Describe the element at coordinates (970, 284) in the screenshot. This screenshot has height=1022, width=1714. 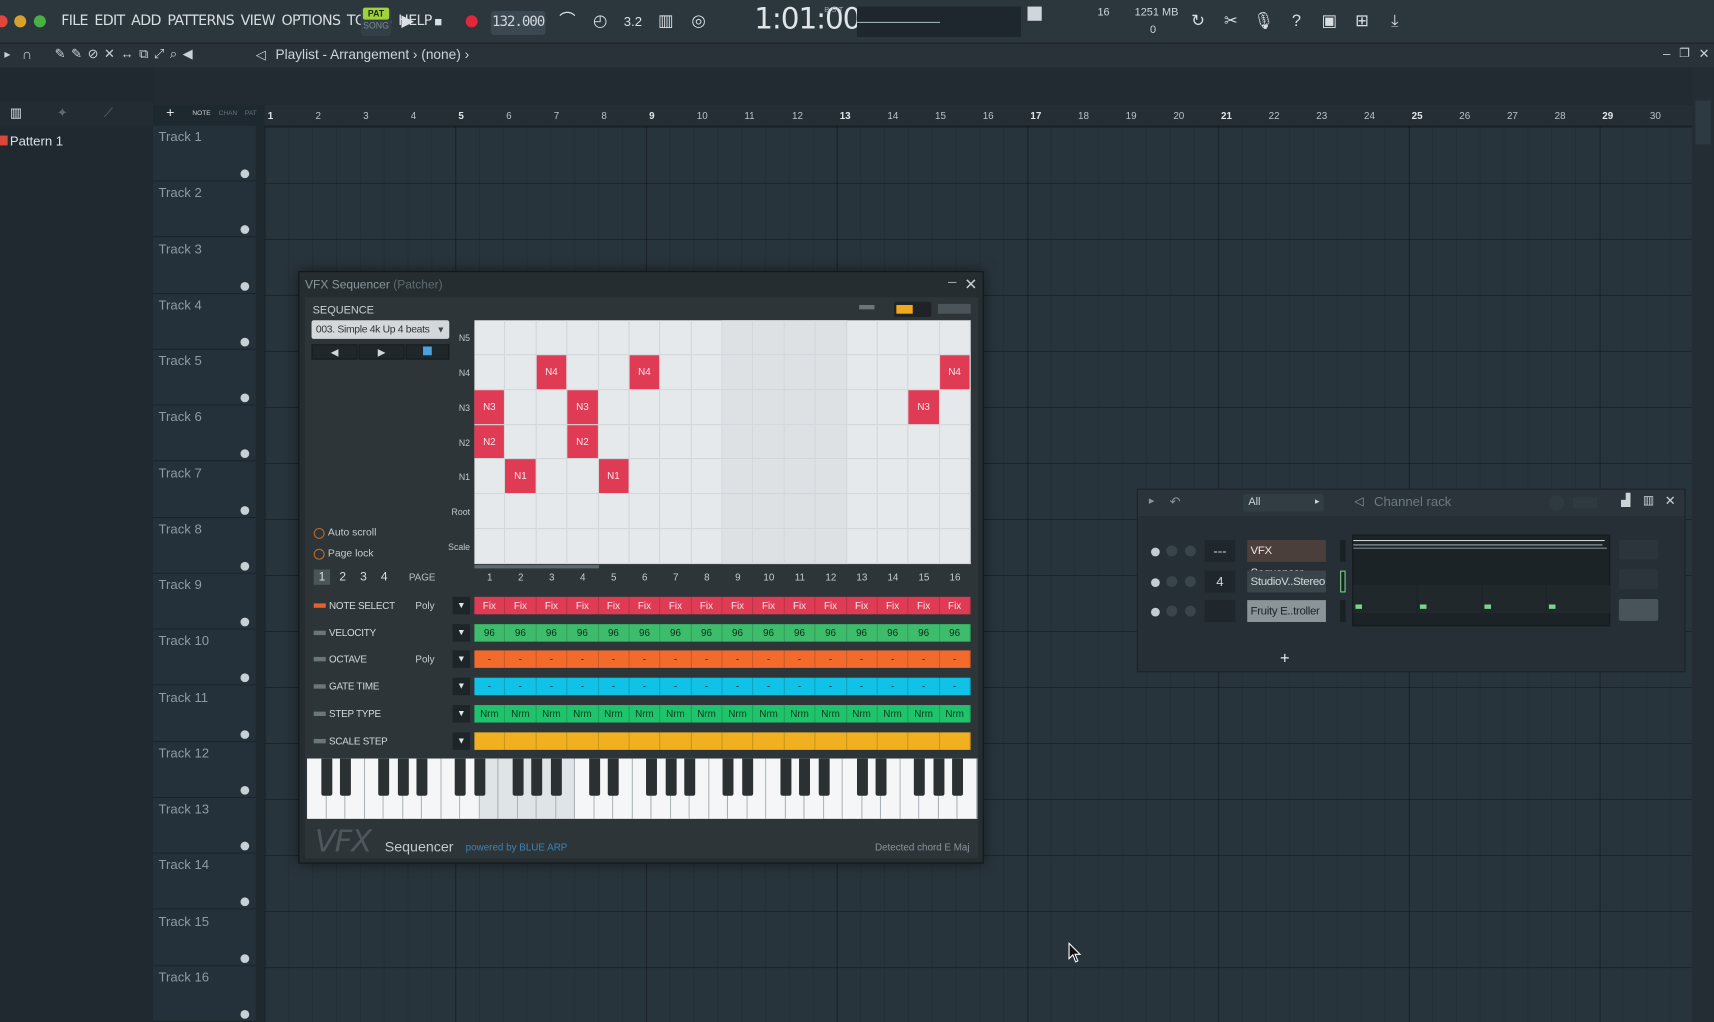
I see `close-icon: ✕` at that location.